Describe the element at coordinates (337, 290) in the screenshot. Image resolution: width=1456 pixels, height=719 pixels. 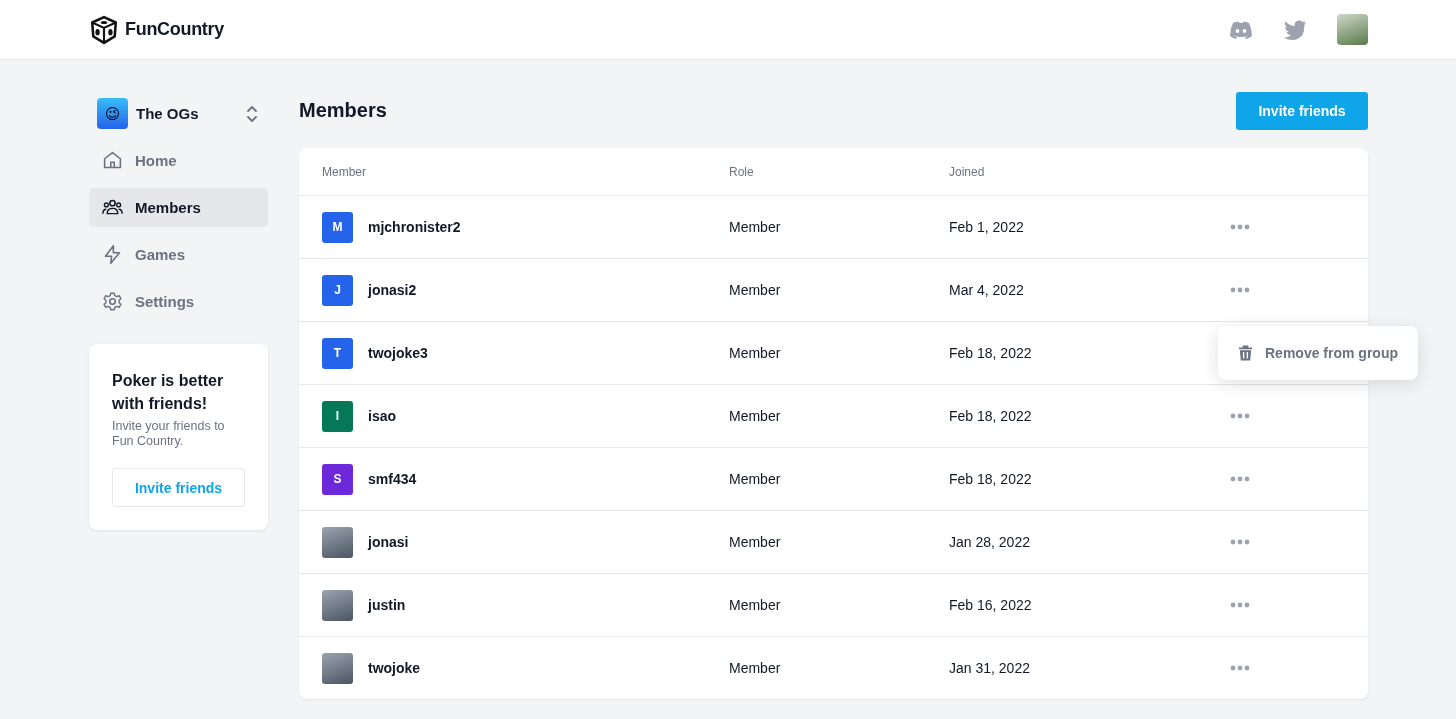
I see `initial-avatar: J` at that location.